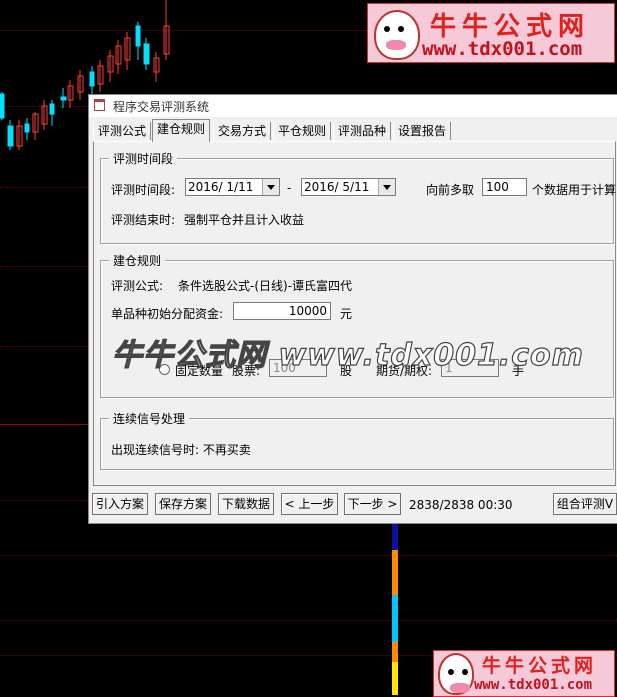 This screenshot has width=617, height=697. I want to click on formula-label: 评测公式:, so click(137, 286).